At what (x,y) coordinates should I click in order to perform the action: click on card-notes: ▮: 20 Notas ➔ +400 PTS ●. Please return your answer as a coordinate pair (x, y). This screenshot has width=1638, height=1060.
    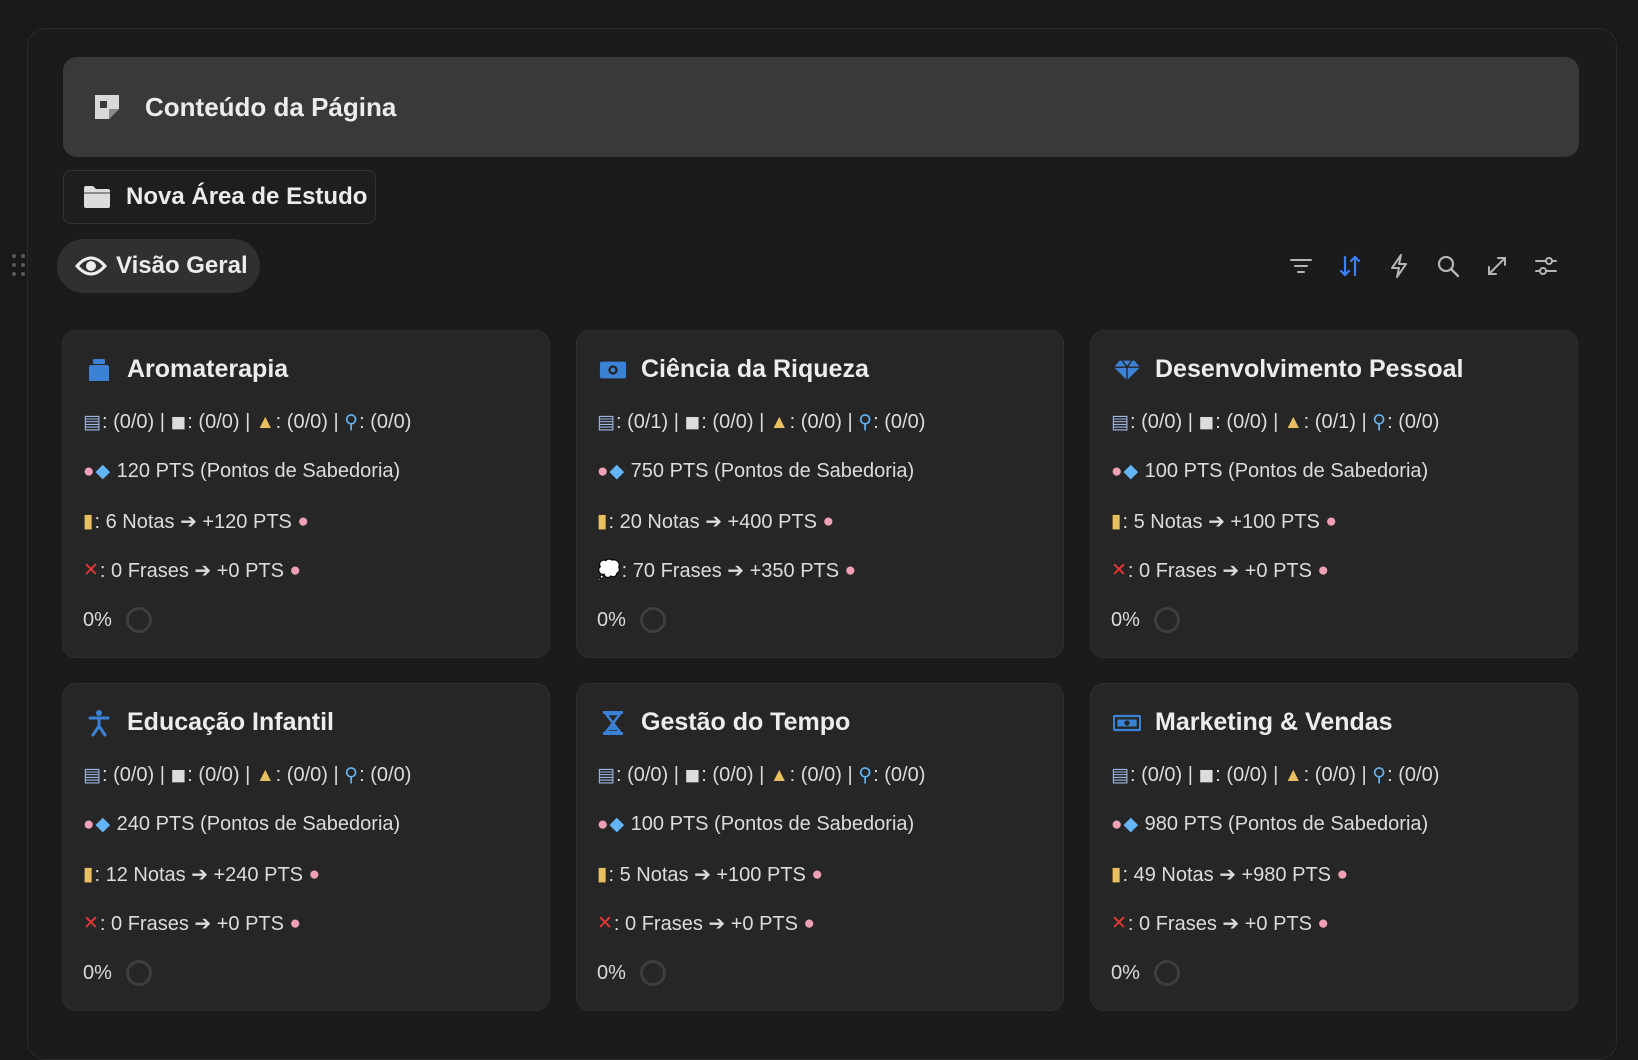
    Looking at the image, I should click on (716, 522).